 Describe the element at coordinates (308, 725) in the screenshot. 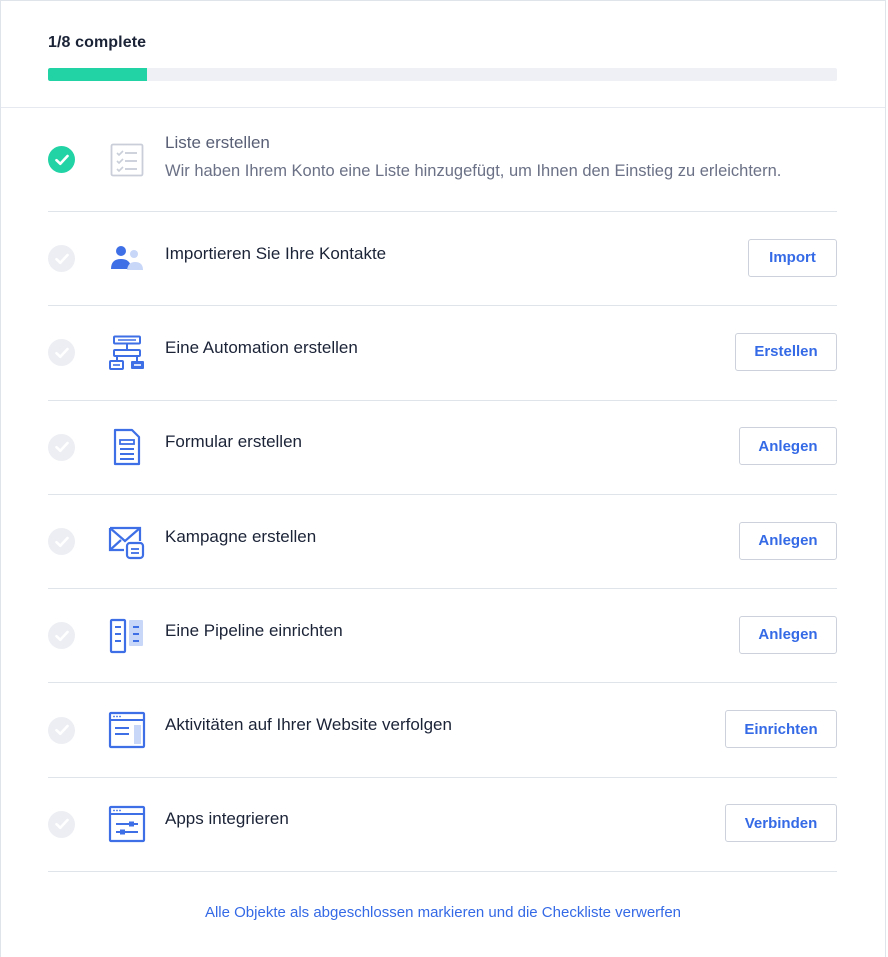

I see `item-title: Aktivitäten auf Ihrer Website verfolgen` at that location.